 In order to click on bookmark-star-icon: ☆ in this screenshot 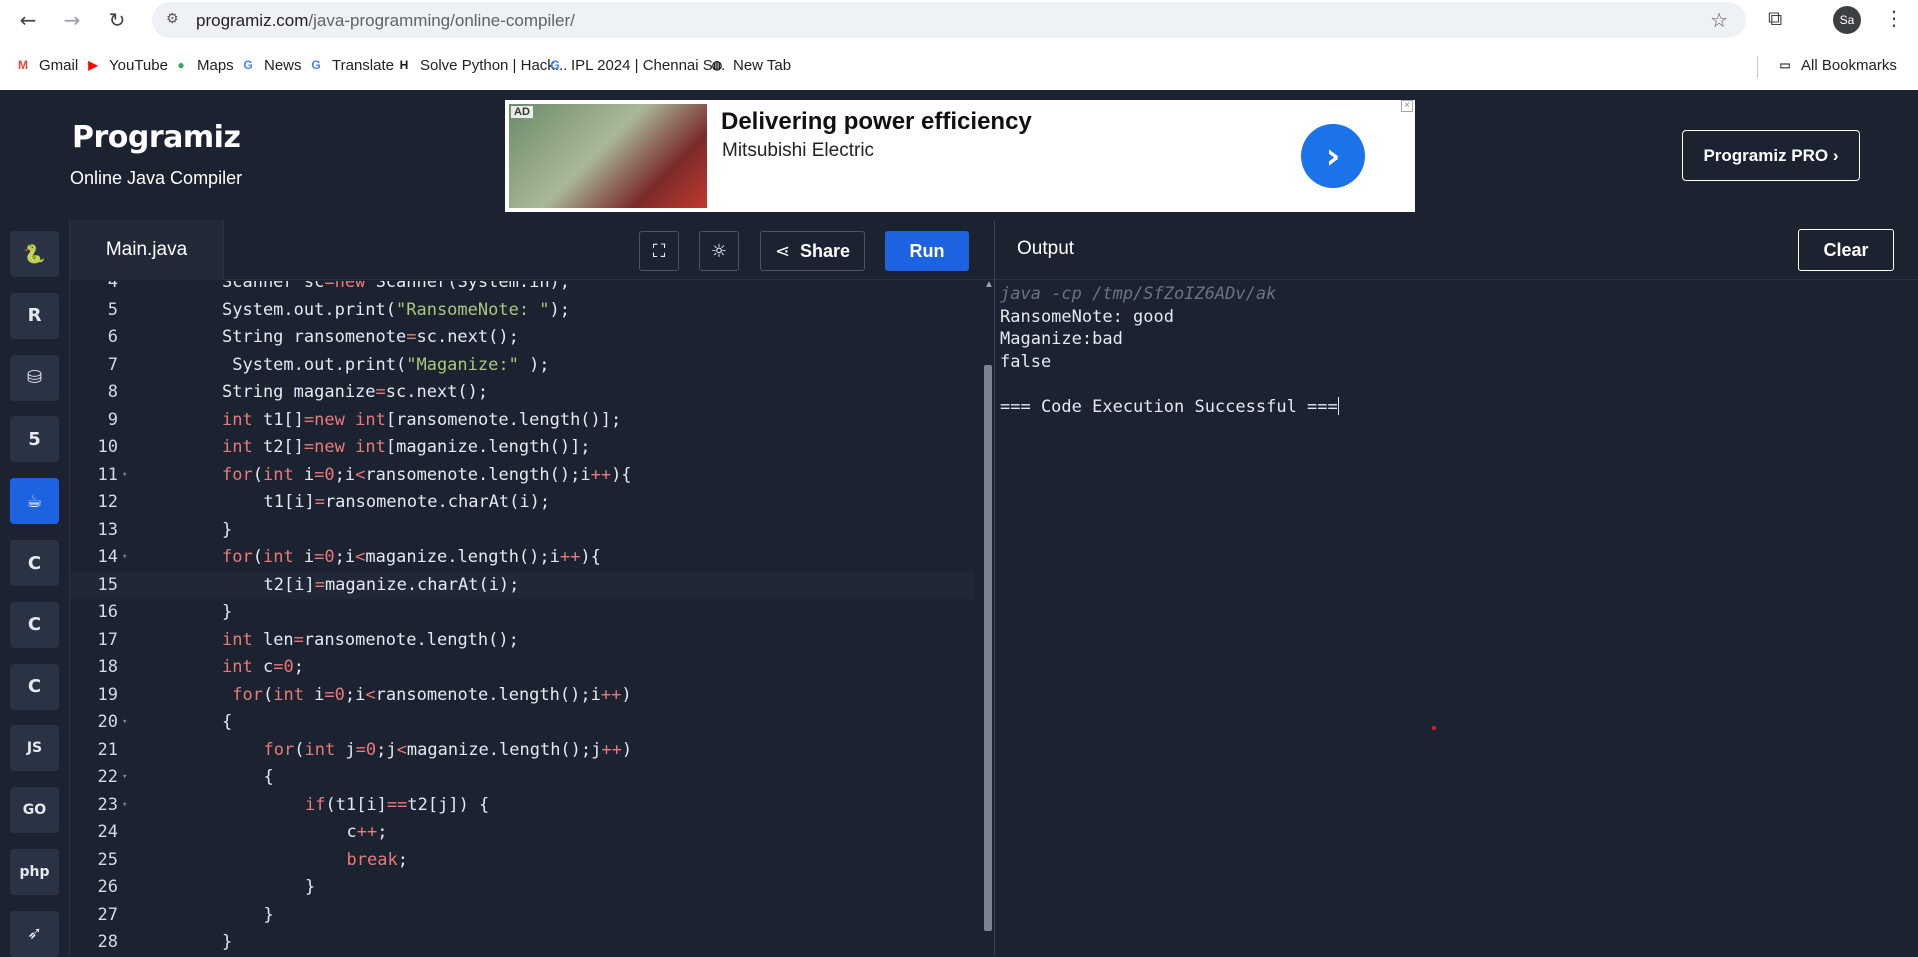, I will do `click(1719, 20)`.